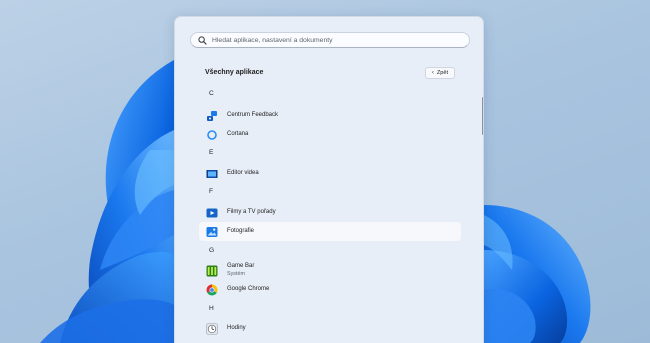 This screenshot has height=343, width=650. I want to click on app-item-cortana: Cortana, so click(330, 134).